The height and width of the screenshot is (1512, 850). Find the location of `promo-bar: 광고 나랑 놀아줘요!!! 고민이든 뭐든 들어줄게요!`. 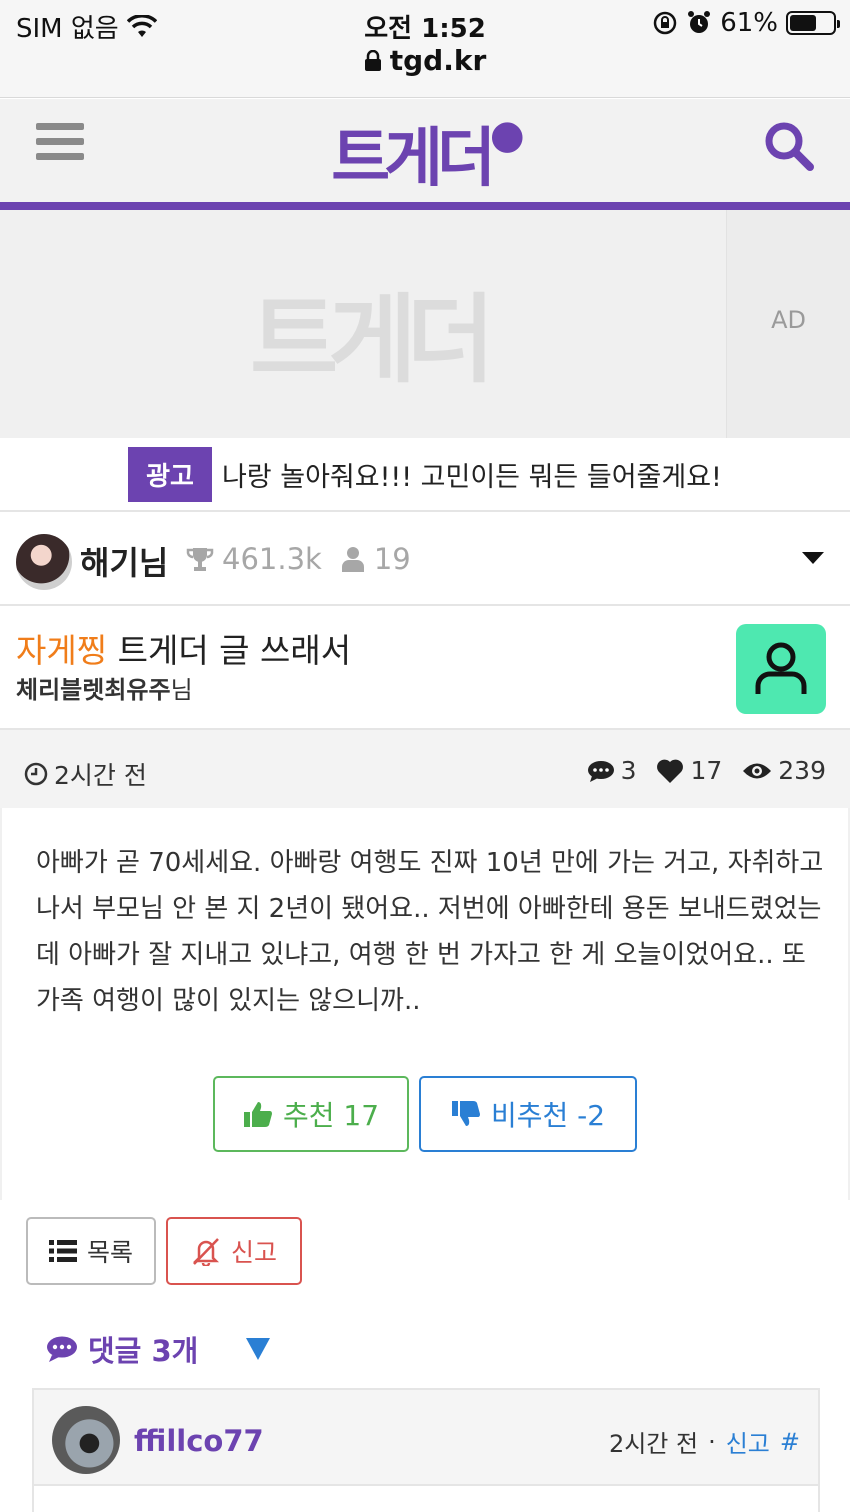

promo-bar: 광고 나랑 놀아줘요!!! 고민이든 뭐든 들어줄게요! is located at coordinates (425, 475).